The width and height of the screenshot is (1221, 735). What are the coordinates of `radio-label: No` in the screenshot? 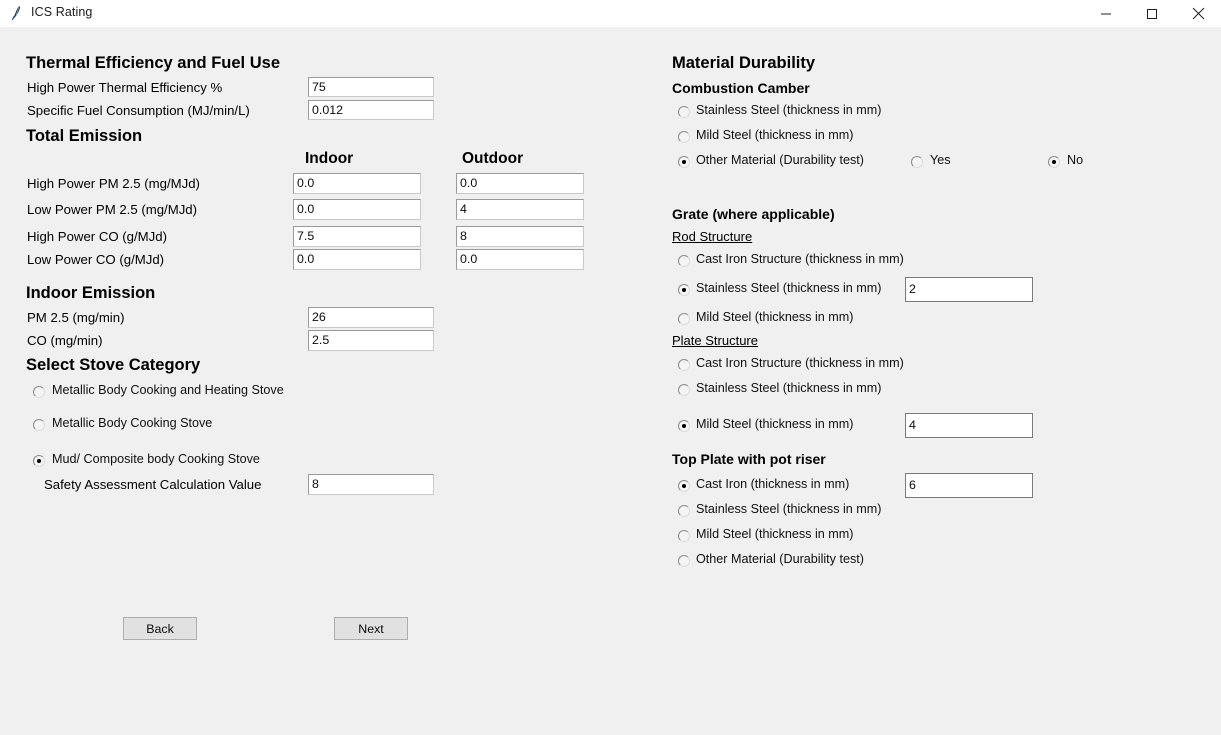 It's located at (1075, 160).